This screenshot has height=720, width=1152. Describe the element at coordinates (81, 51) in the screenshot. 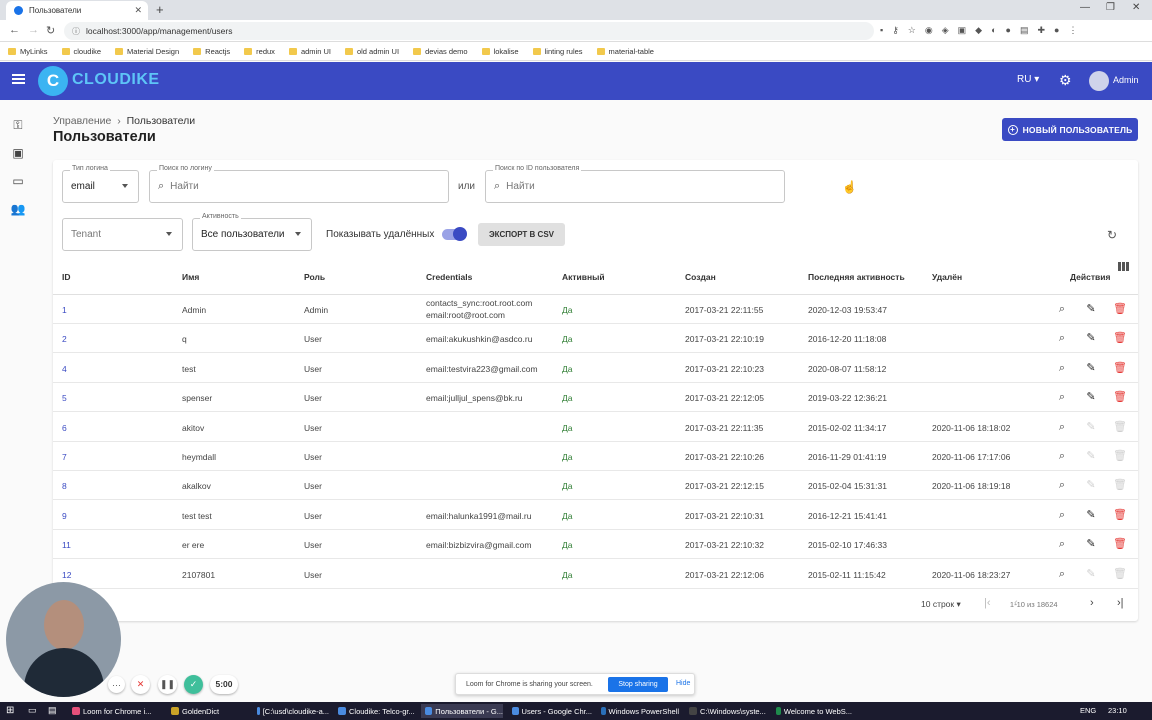

I see `bookmark-item: cloudike` at that location.